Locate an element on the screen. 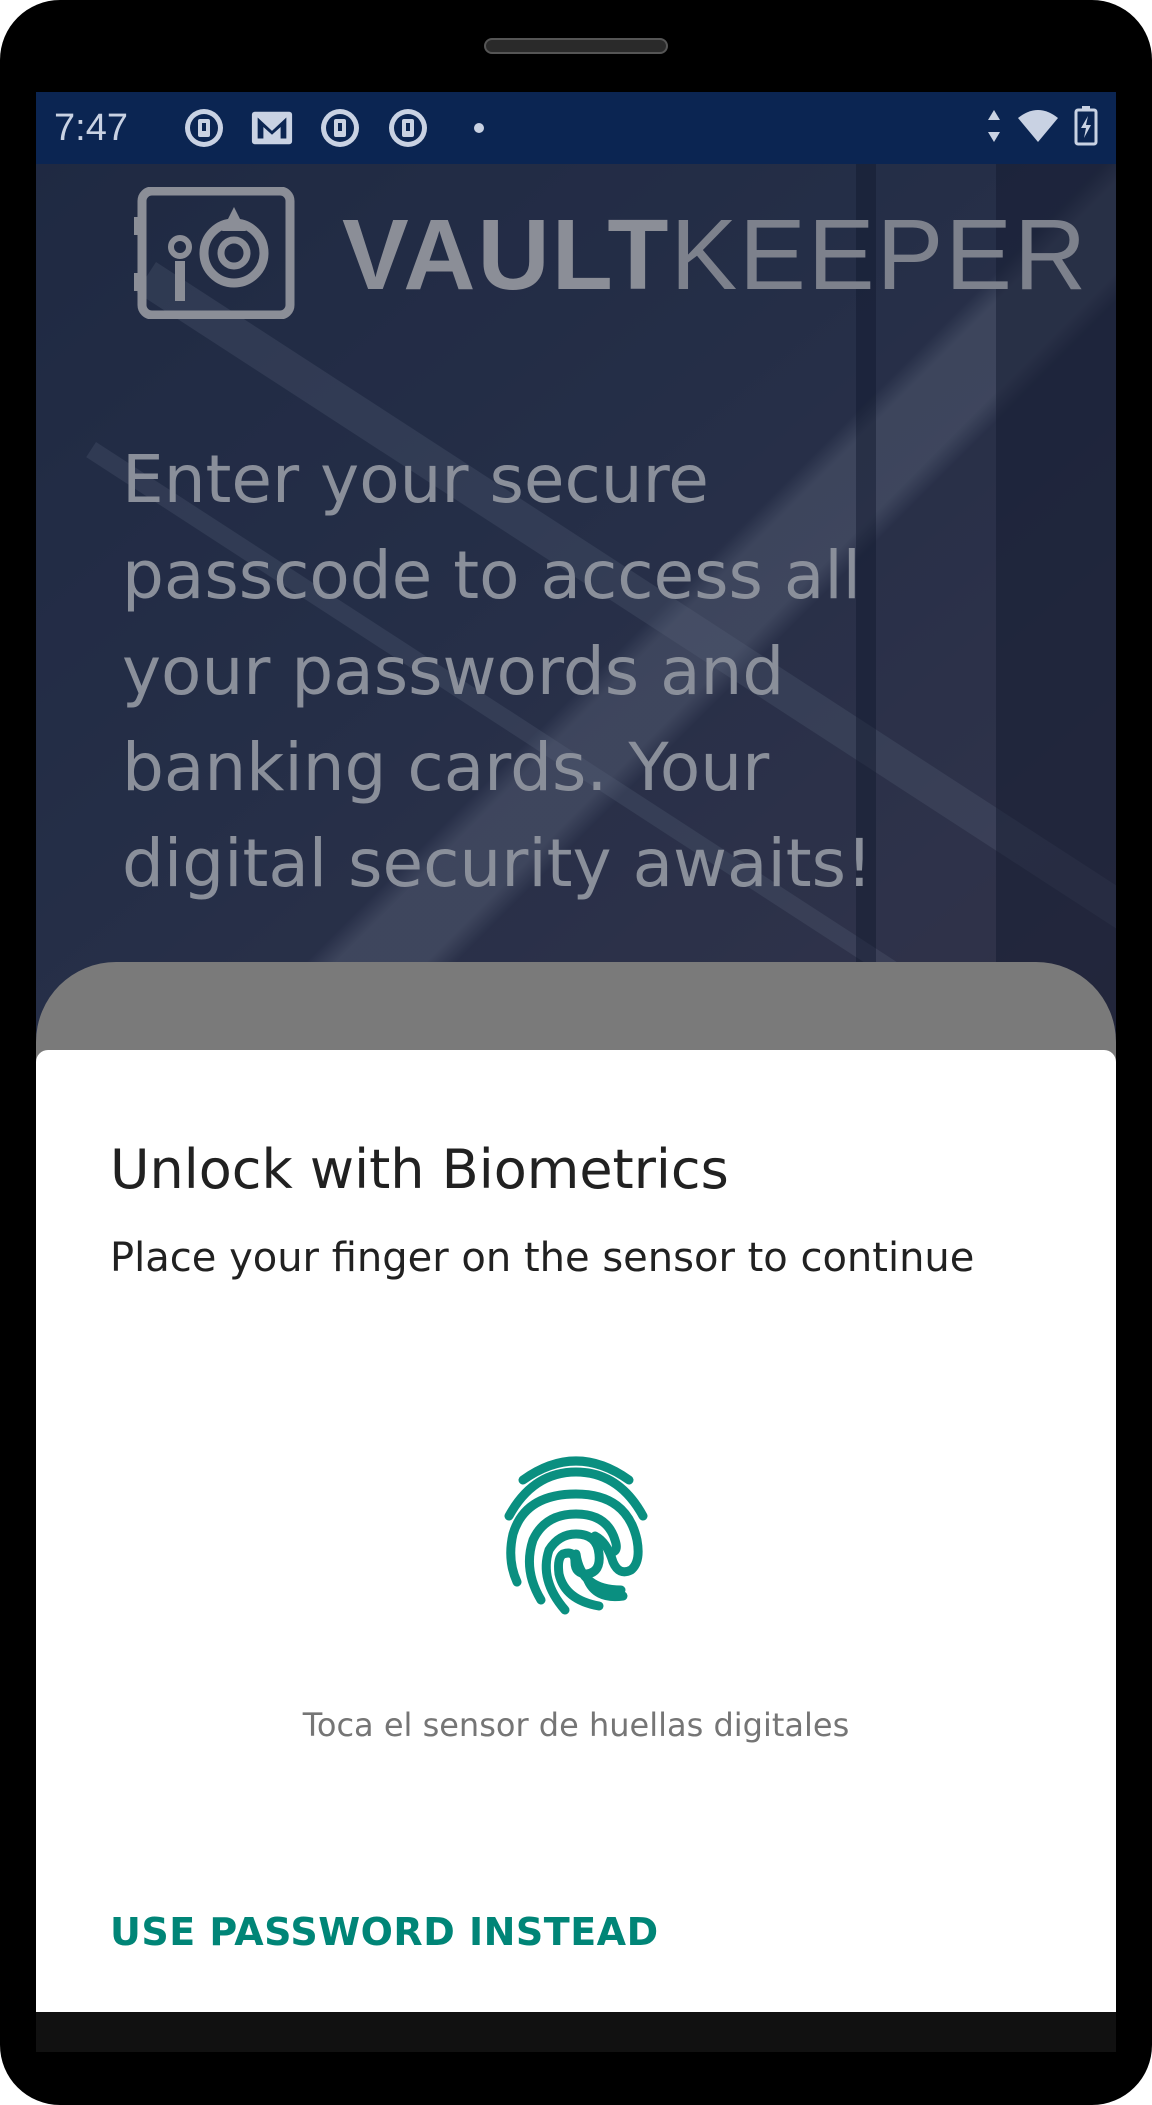  notification-icons is located at coordinates (333, 128).